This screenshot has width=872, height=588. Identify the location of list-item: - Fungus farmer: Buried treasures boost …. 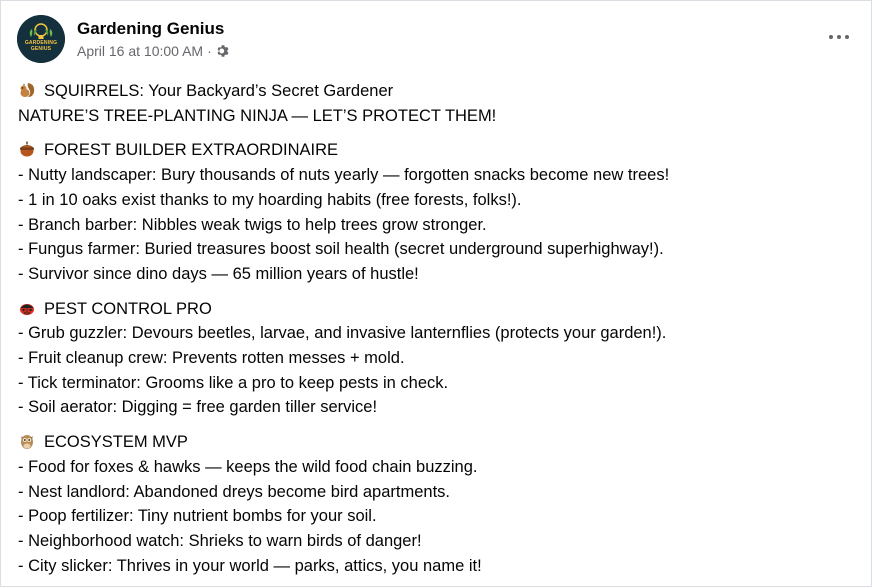
(341, 249).